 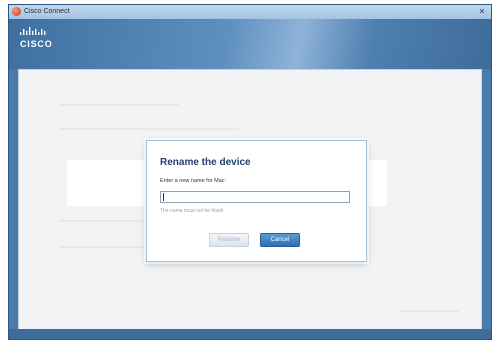 I want to click on header-banner: CISCO, so click(x=250, y=44).